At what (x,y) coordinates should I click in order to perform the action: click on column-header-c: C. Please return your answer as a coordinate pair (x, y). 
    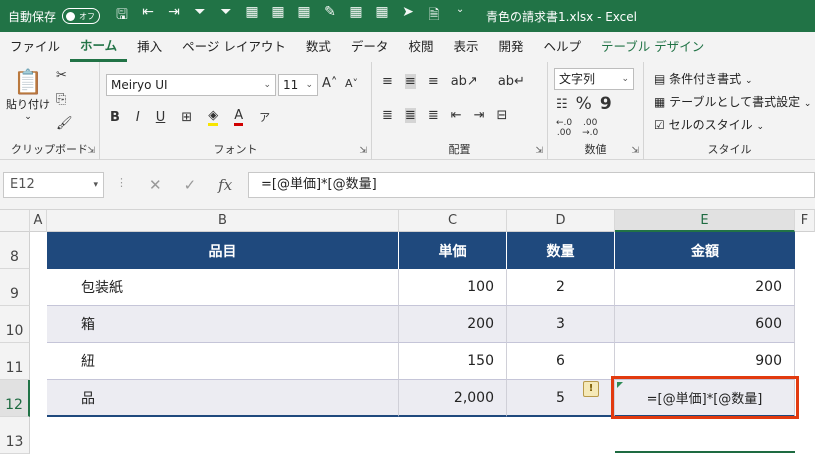
    Looking at the image, I should click on (453, 221).